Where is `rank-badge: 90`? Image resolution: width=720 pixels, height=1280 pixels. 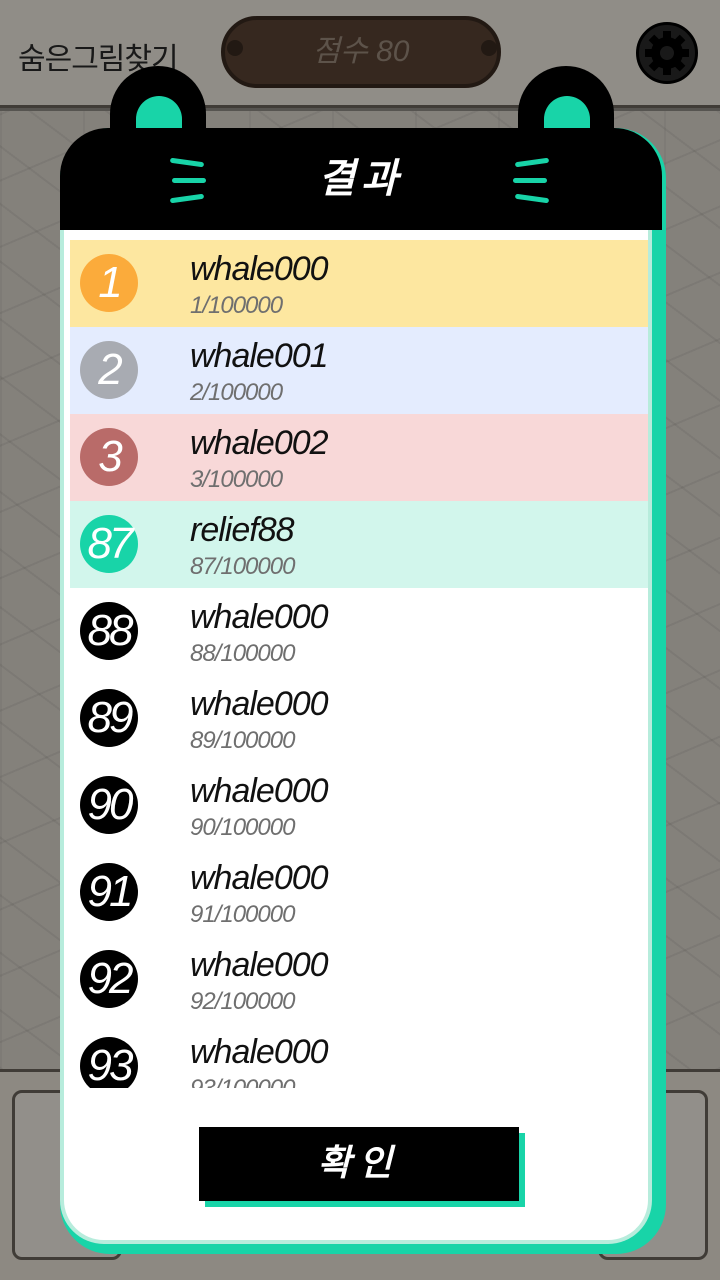 rank-badge: 90 is located at coordinates (109, 805).